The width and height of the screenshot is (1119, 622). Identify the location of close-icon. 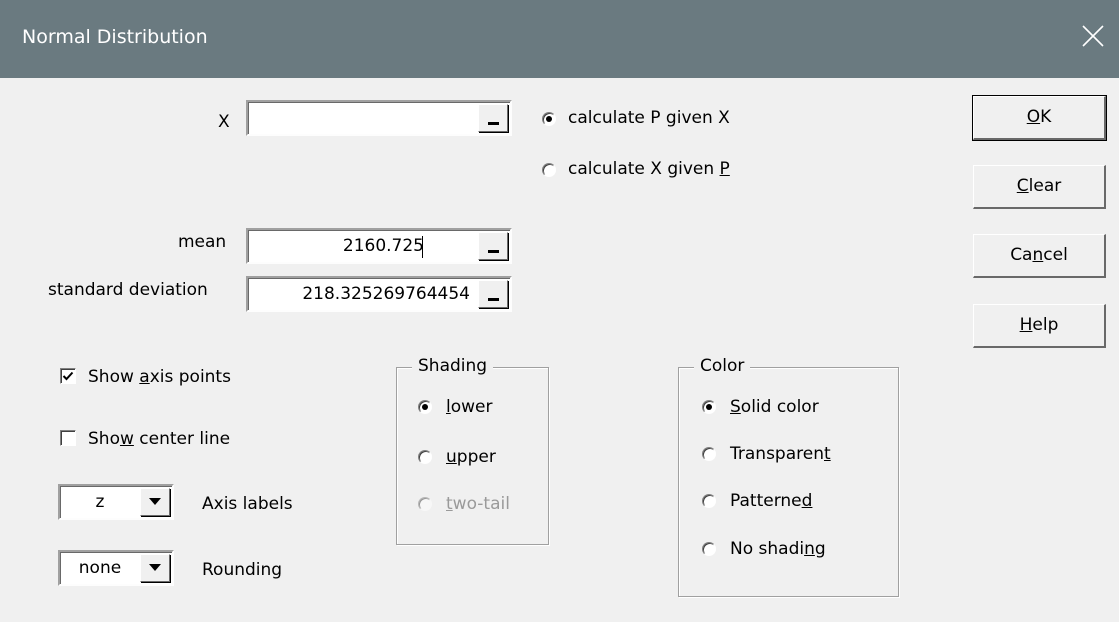
(1093, 36).